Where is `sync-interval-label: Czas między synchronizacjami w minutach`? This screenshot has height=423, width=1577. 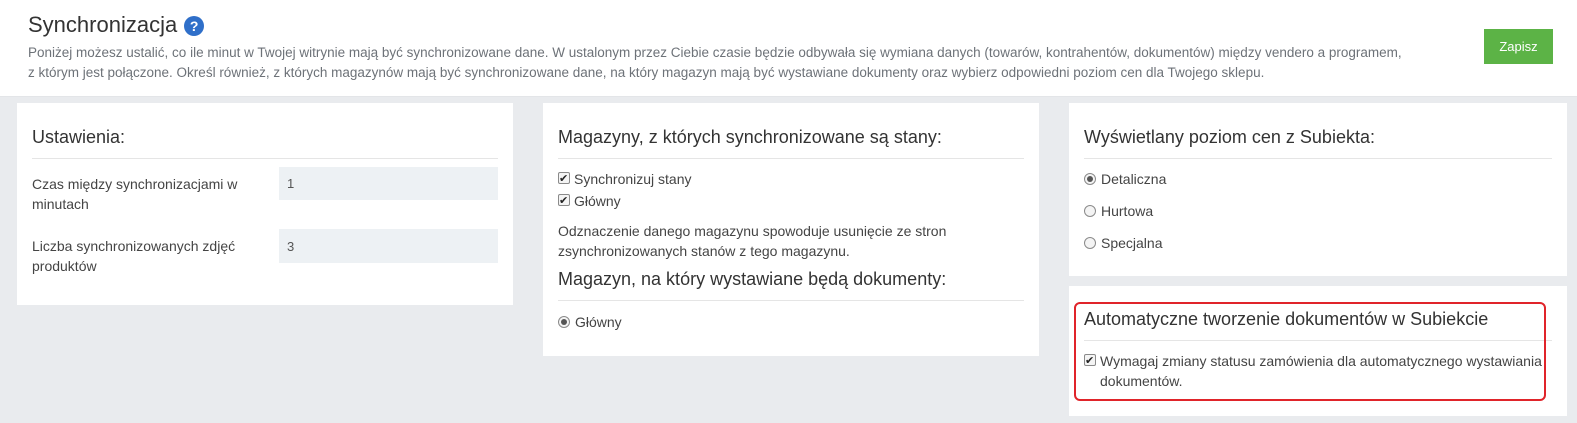
sync-interval-label: Czas między synchronizacjami w minutach is located at coordinates (135, 194).